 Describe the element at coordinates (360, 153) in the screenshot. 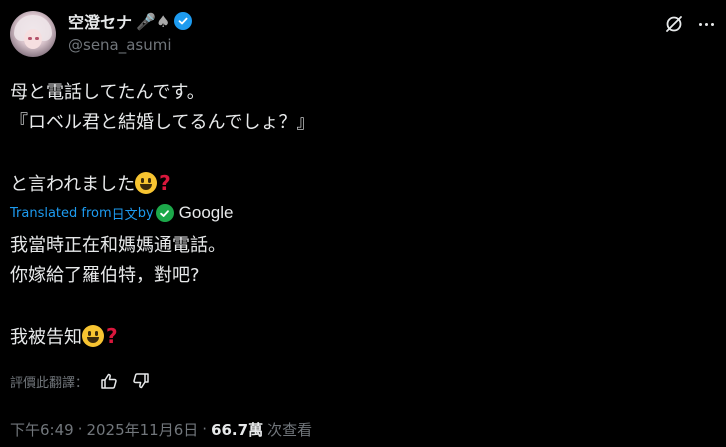

I see `tweet-line` at that location.